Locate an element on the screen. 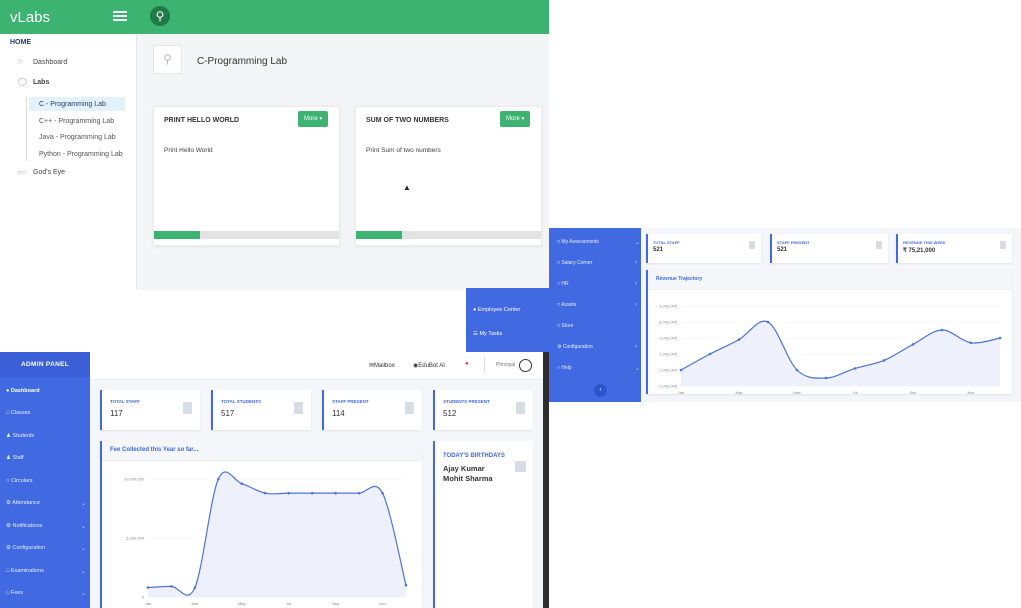 The image size is (1021, 608). sidebar-brand: ADMIN PANEL is located at coordinates (45, 364).